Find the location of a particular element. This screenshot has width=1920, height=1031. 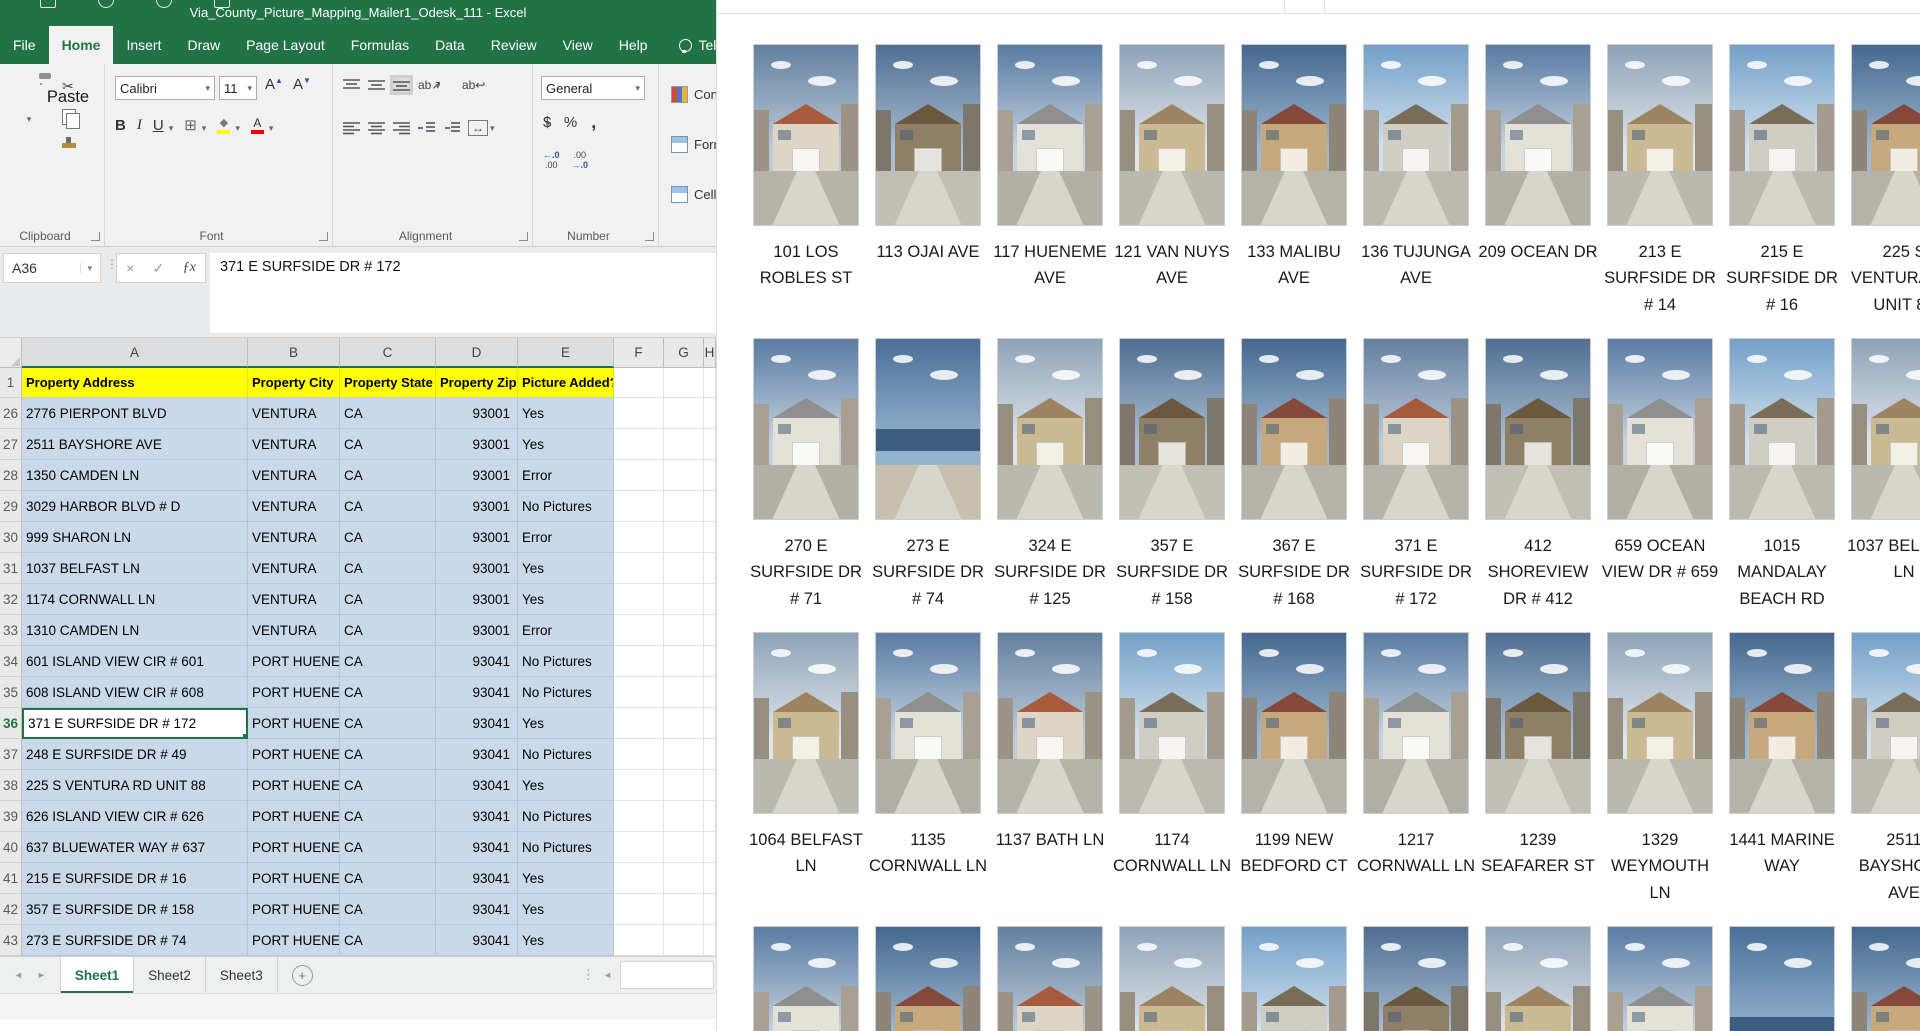

cell: No Pictures is located at coordinates (566, 754).